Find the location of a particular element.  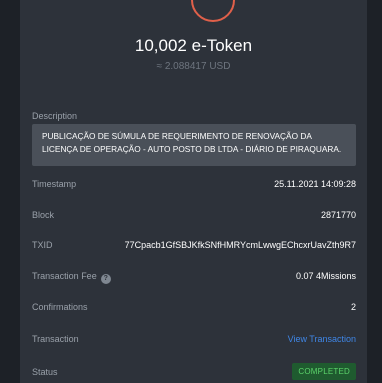

transaction-fee-row: Transaction Fee? 0.07 4Missions is located at coordinates (194, 278).